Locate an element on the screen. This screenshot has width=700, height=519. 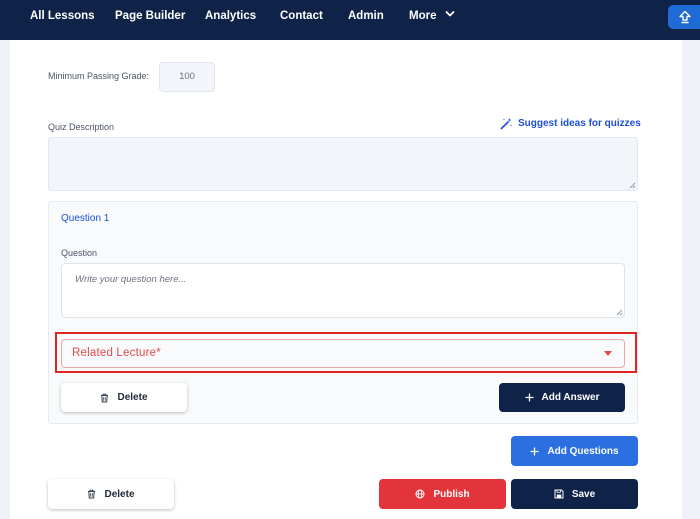
delete-quiz-button: Delete is located at coordinates (111, 494).